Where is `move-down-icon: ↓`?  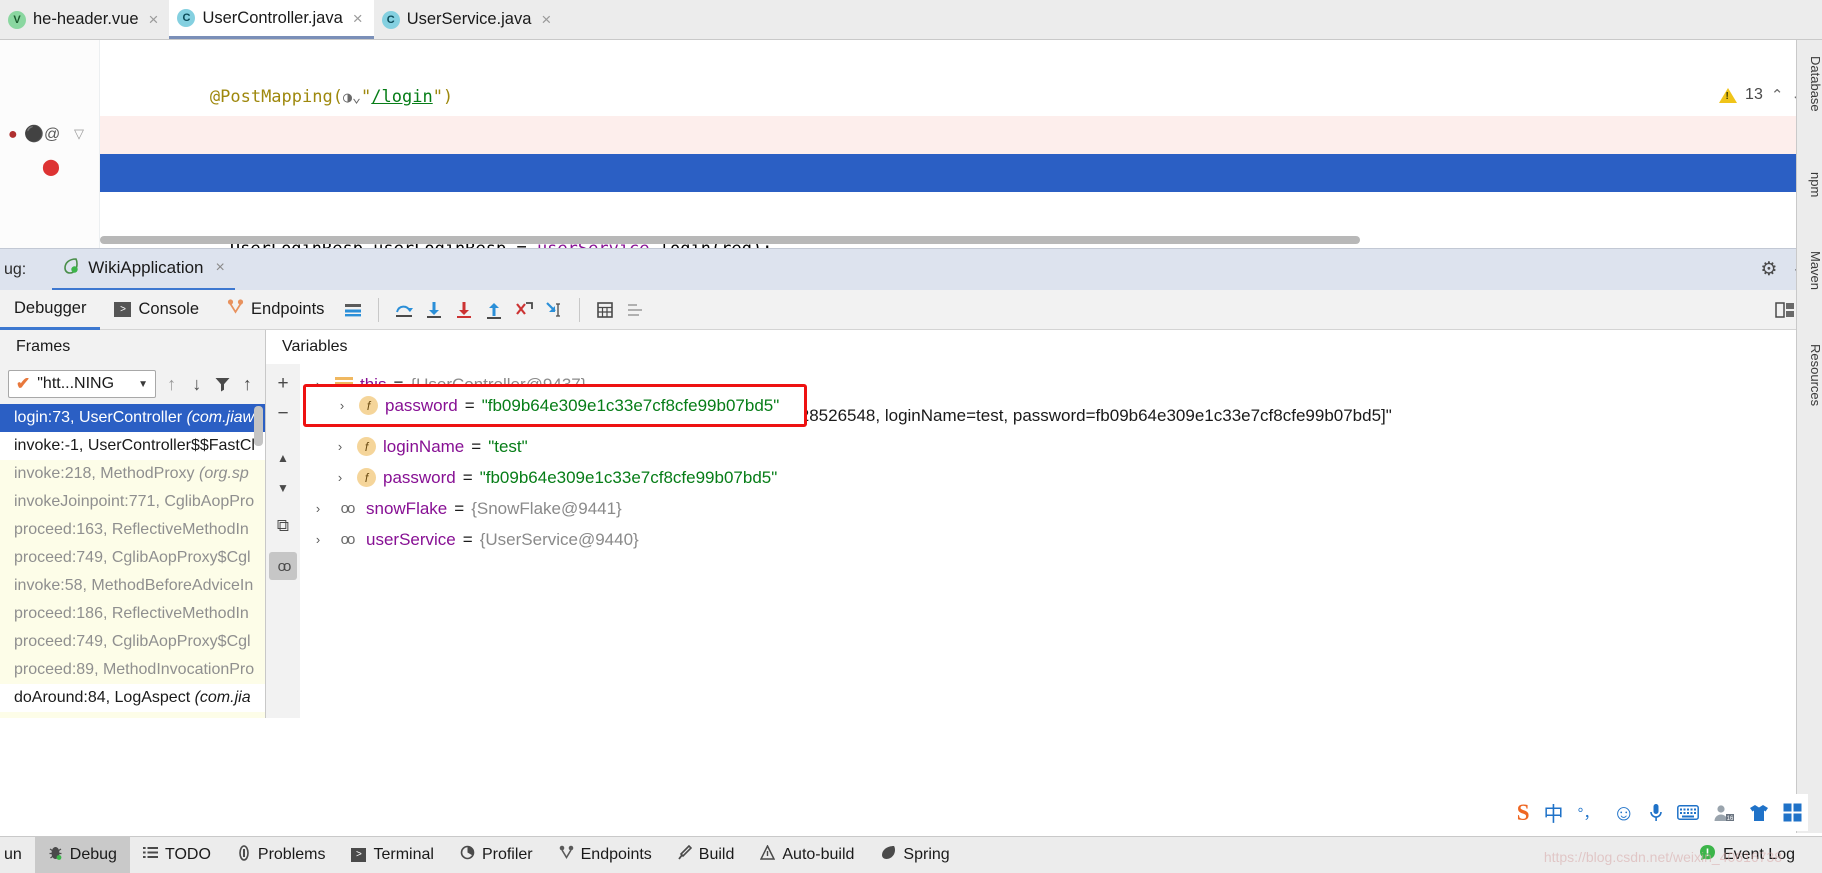 move-down-icon: ↓ is located at coordinates (196, 384).